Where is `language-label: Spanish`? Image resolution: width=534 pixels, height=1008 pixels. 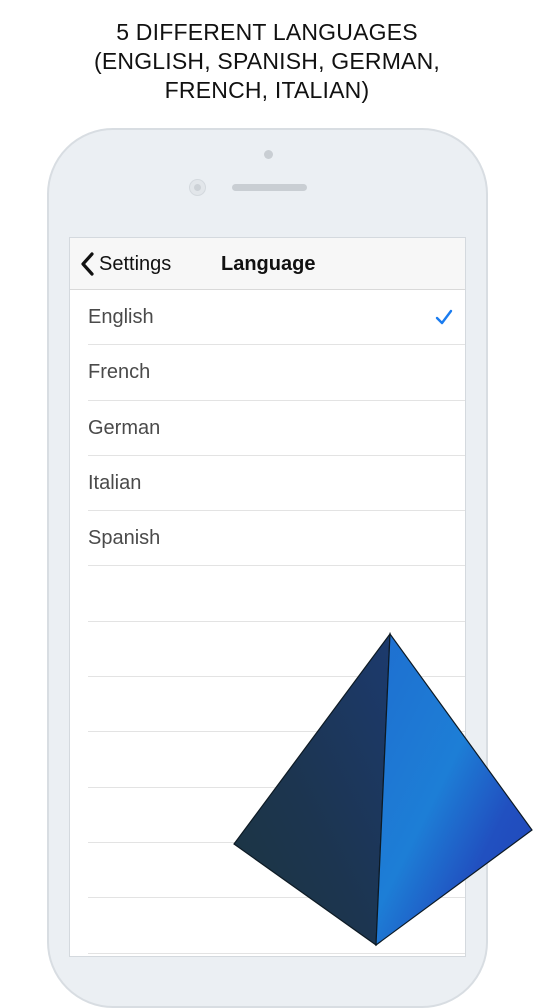
language-label: Spanish is located at coordinates (124, 538).